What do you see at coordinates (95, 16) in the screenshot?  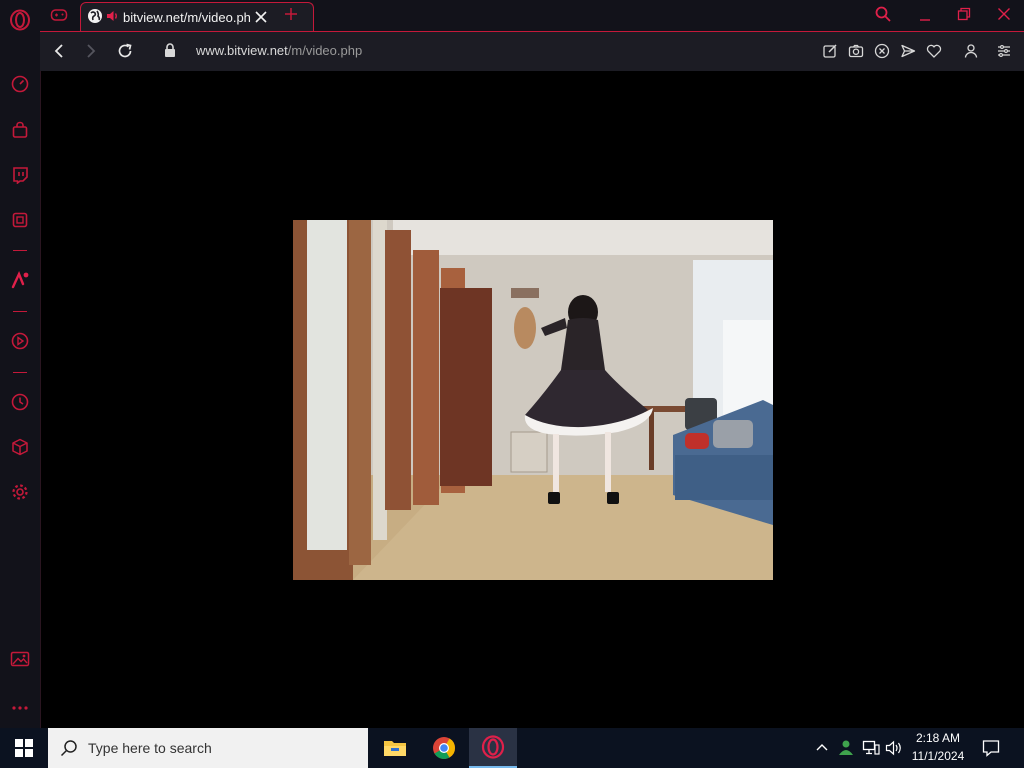 I see `globe-icon` at bounding box center [95, 16].